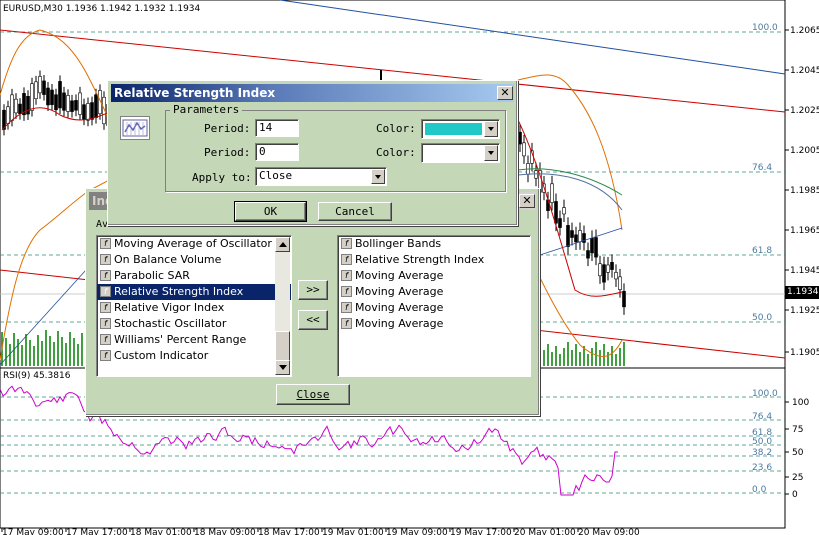  What do you see at coordinates (135, 128) in the screenshot?
I see `indicator-chart-icon` at bounding box center [135, 128].